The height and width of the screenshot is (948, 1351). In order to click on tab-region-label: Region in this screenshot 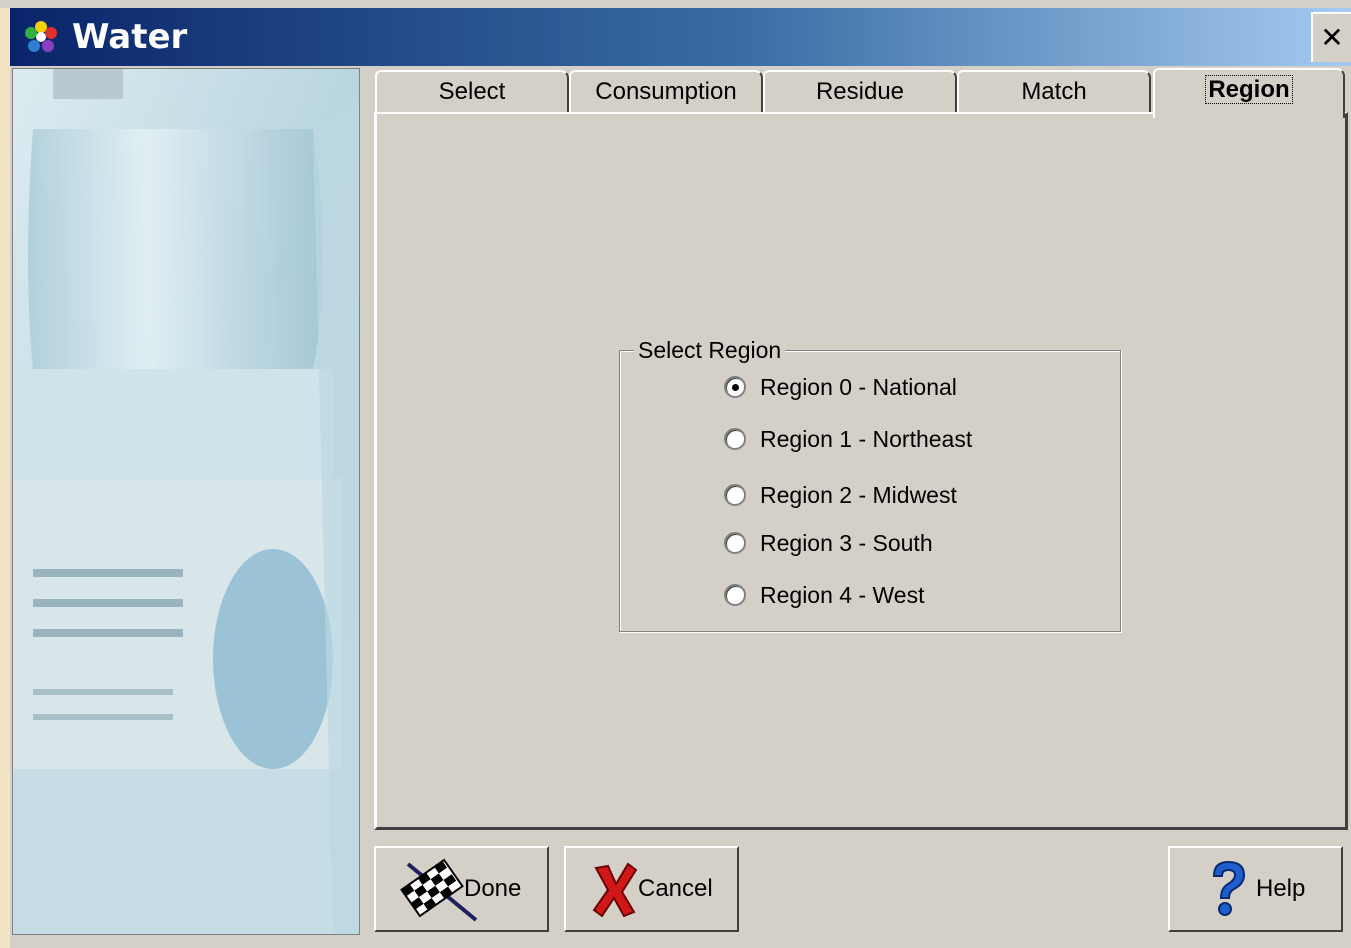, I will do `click(1249, 89)`.